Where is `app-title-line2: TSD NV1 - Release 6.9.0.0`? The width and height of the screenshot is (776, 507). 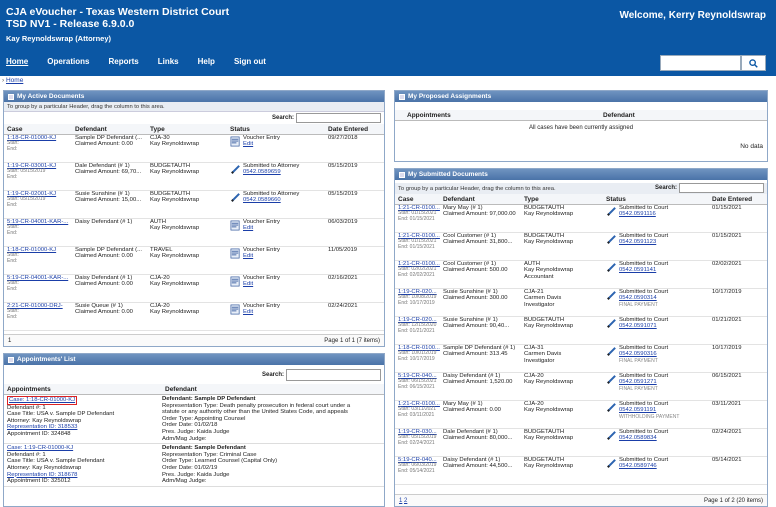 app-title-line2: TSD NV1 - Release 6.9.0.0 is located at coordinates (70, 24).